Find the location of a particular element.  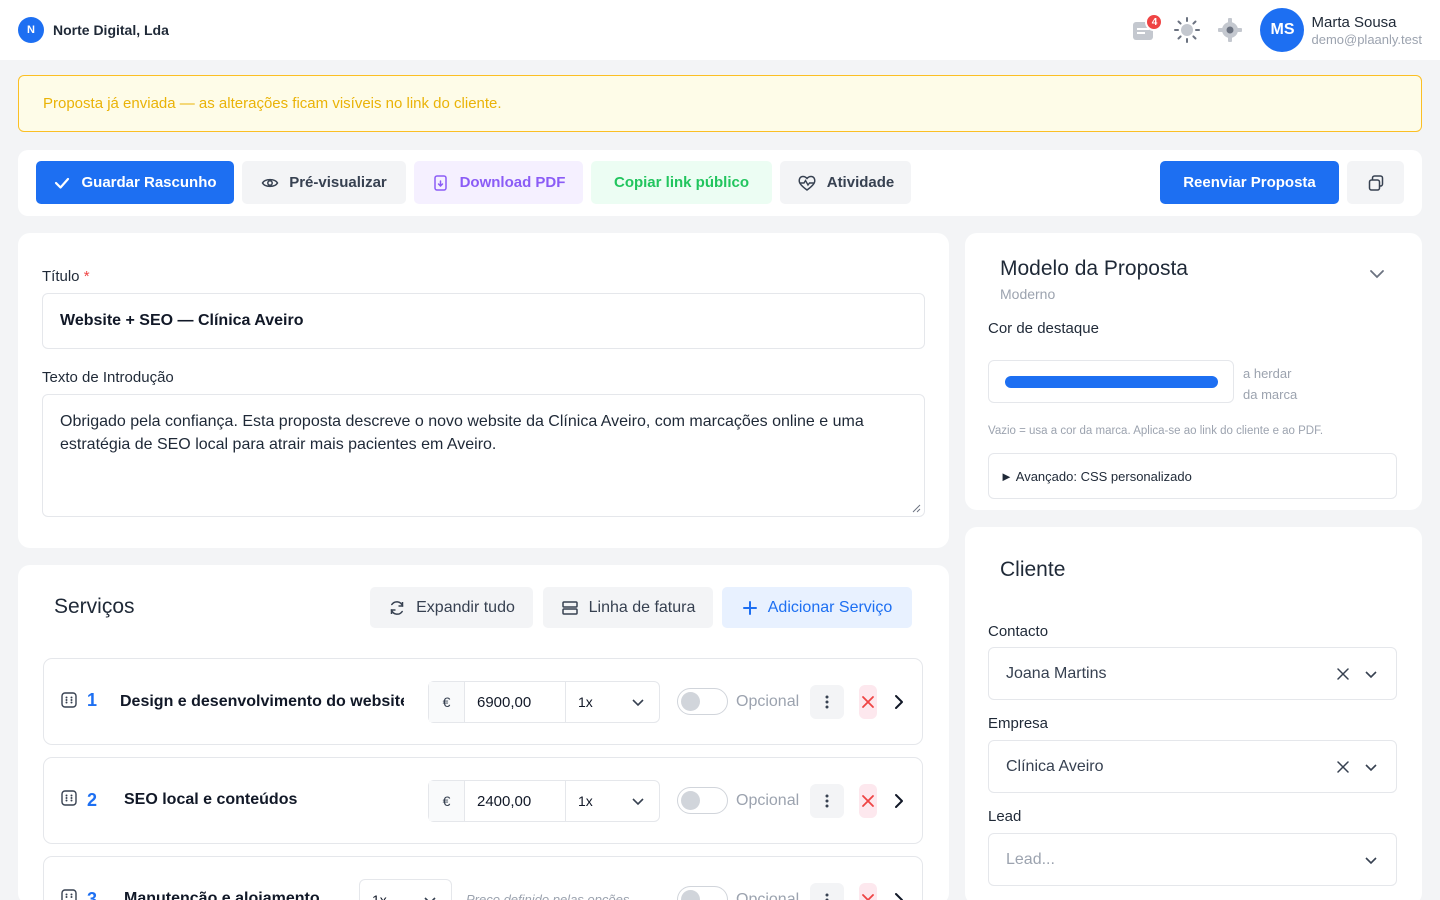

advanced-css-label: ► Avançado: CSS personalizado is located at coordinates (1096, 476).